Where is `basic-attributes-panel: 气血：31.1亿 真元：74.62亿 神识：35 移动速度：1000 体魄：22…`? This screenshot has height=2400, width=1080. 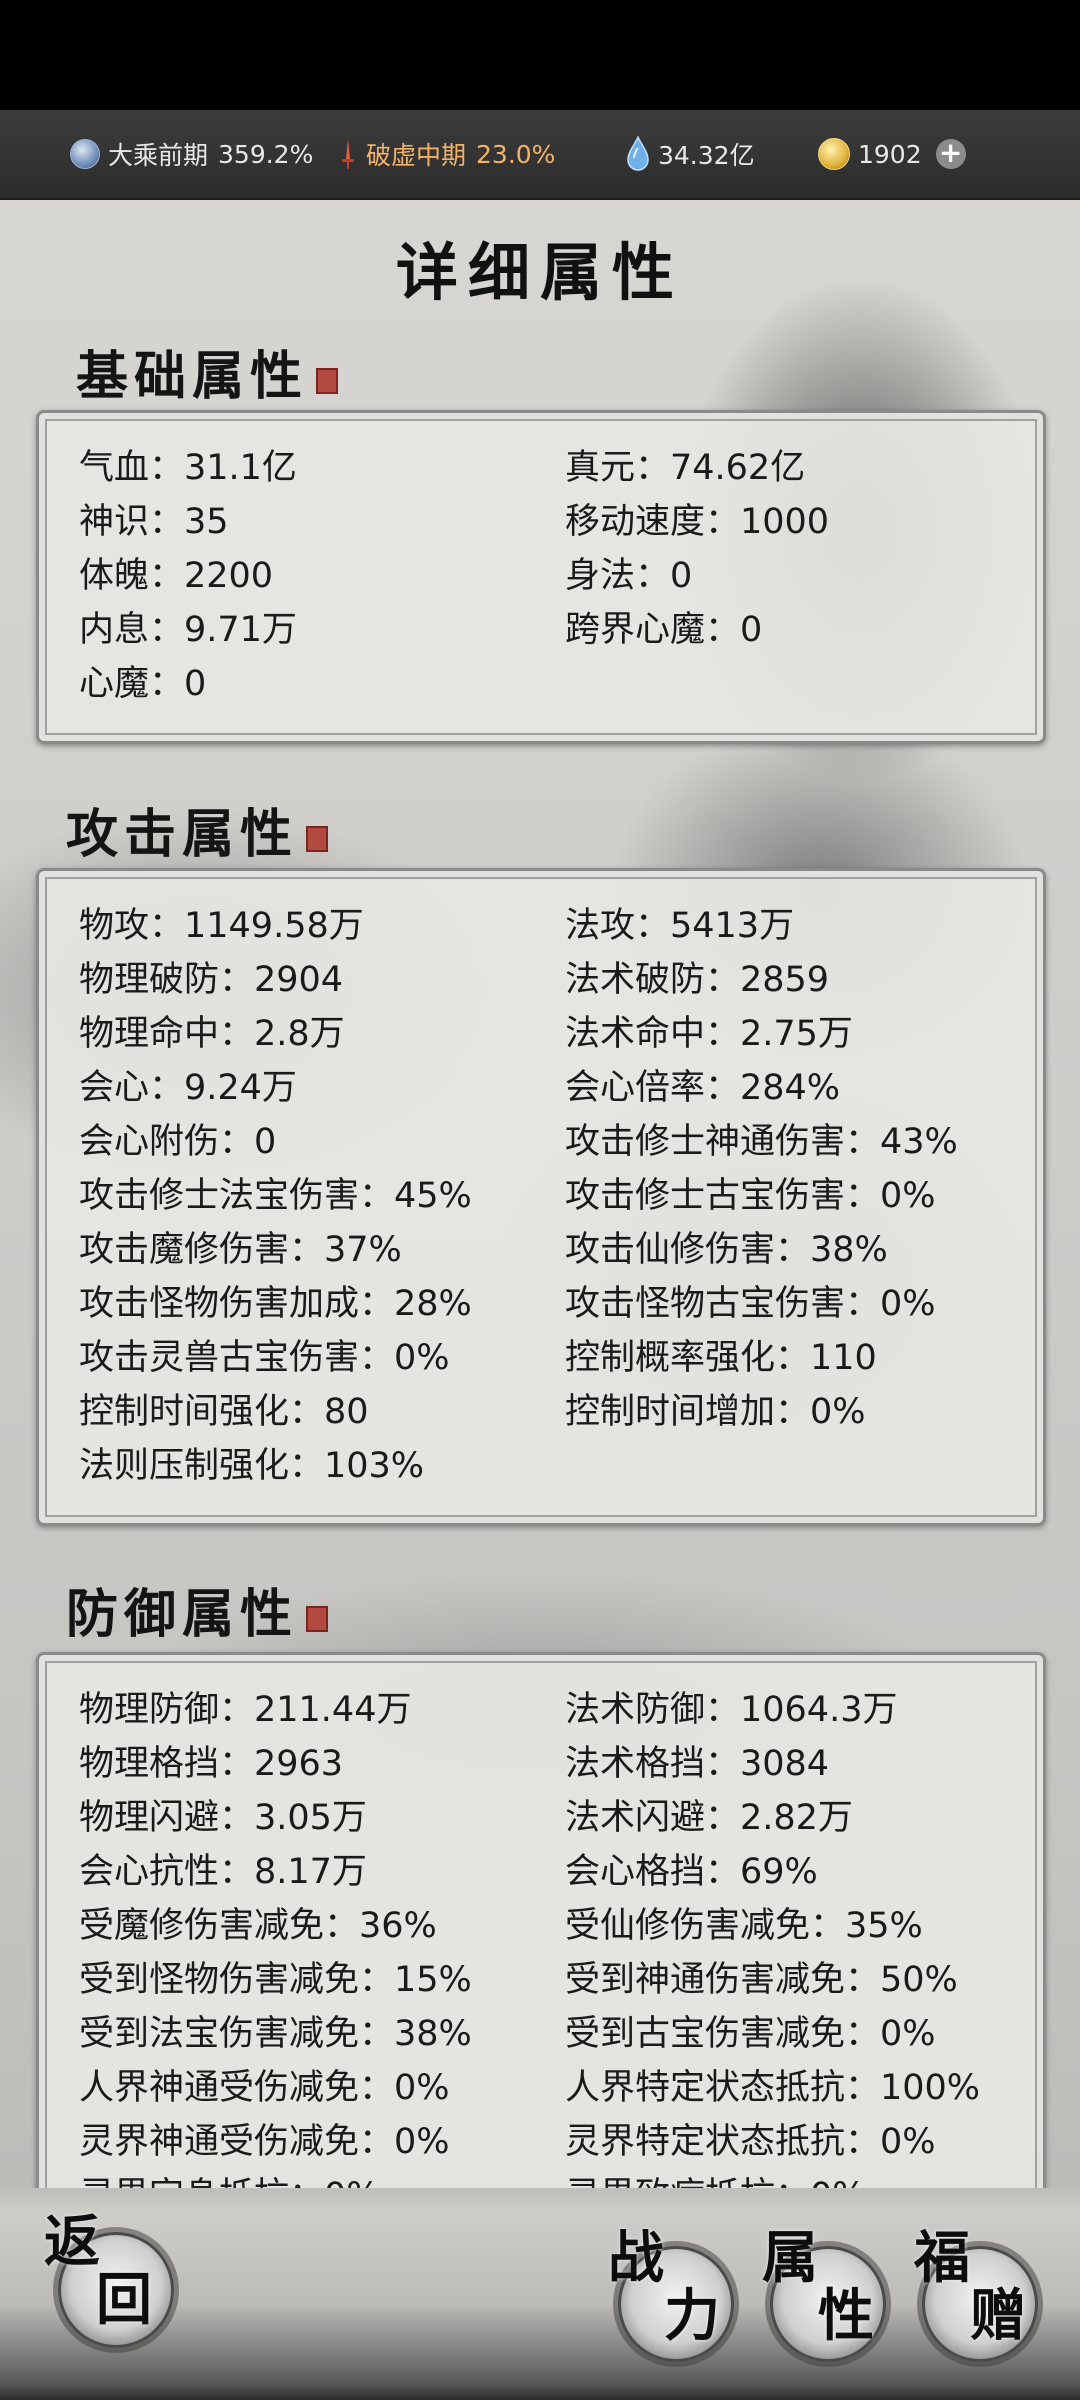 basic-attributes-panel: 气血：31.1亿 真元：74.62亿 神识：35 移动速度：1000 体魄：22… is located at coordinates (541, 577).